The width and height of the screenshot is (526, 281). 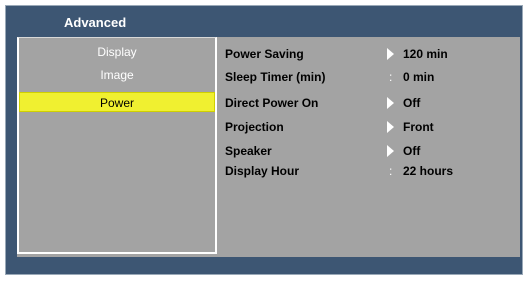 I want to click on setting-label: Sleep Timer (min), so click(x=275, y=77).